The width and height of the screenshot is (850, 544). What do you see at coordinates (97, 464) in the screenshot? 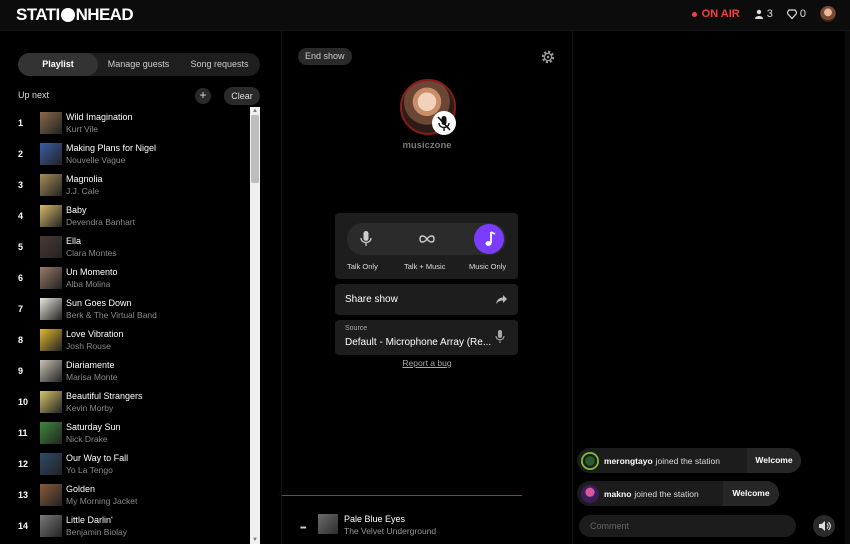
I see `song-meta: Our Way to Fall Yo La Tengo` at bounding box center [97, 464].